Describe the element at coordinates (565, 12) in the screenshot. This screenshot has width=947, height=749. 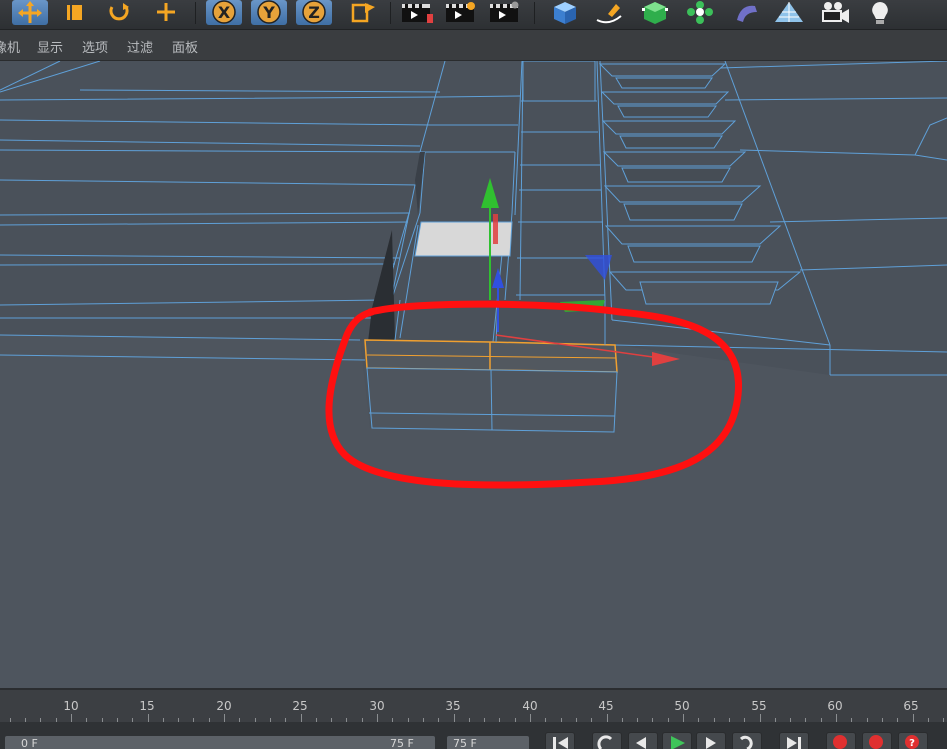
I see `cube-primitive-icon` at that location.